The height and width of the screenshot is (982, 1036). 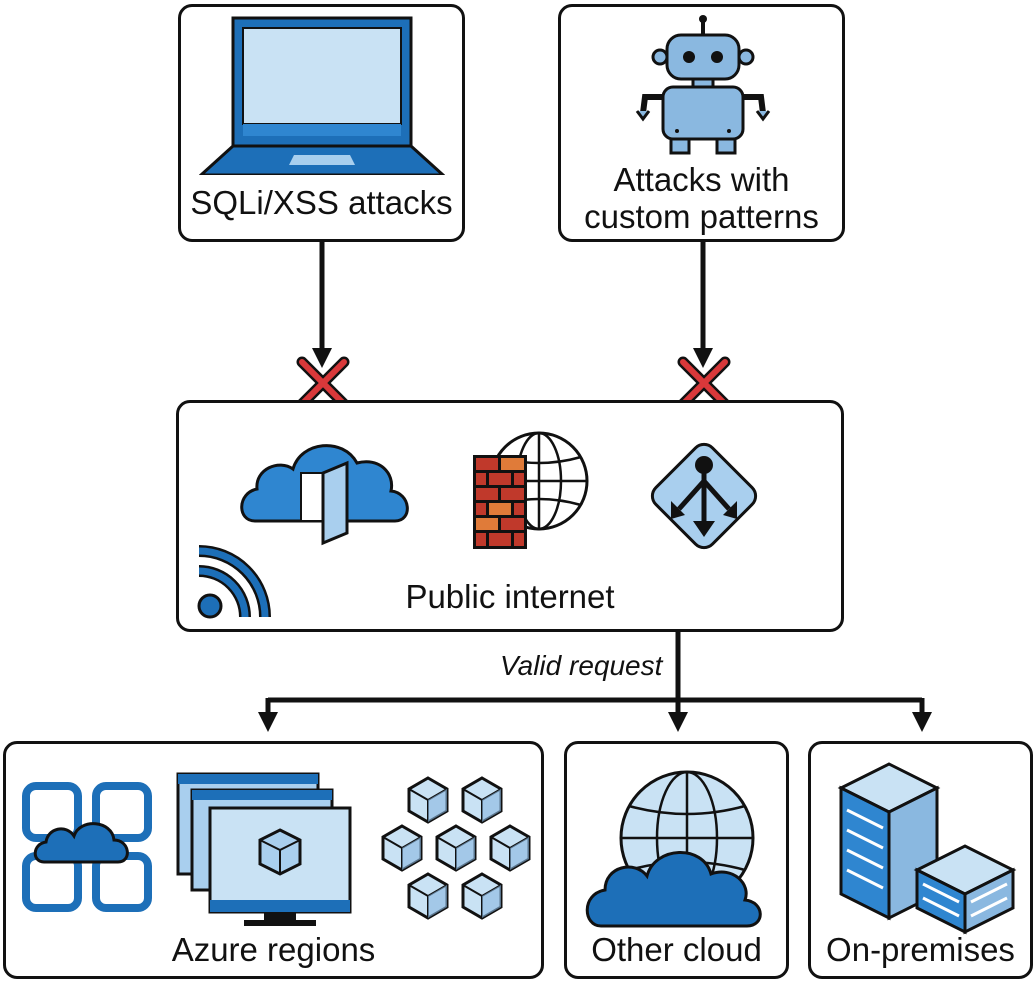 I want to click on azure-label: Azure regions, so click(x=273, y=949).